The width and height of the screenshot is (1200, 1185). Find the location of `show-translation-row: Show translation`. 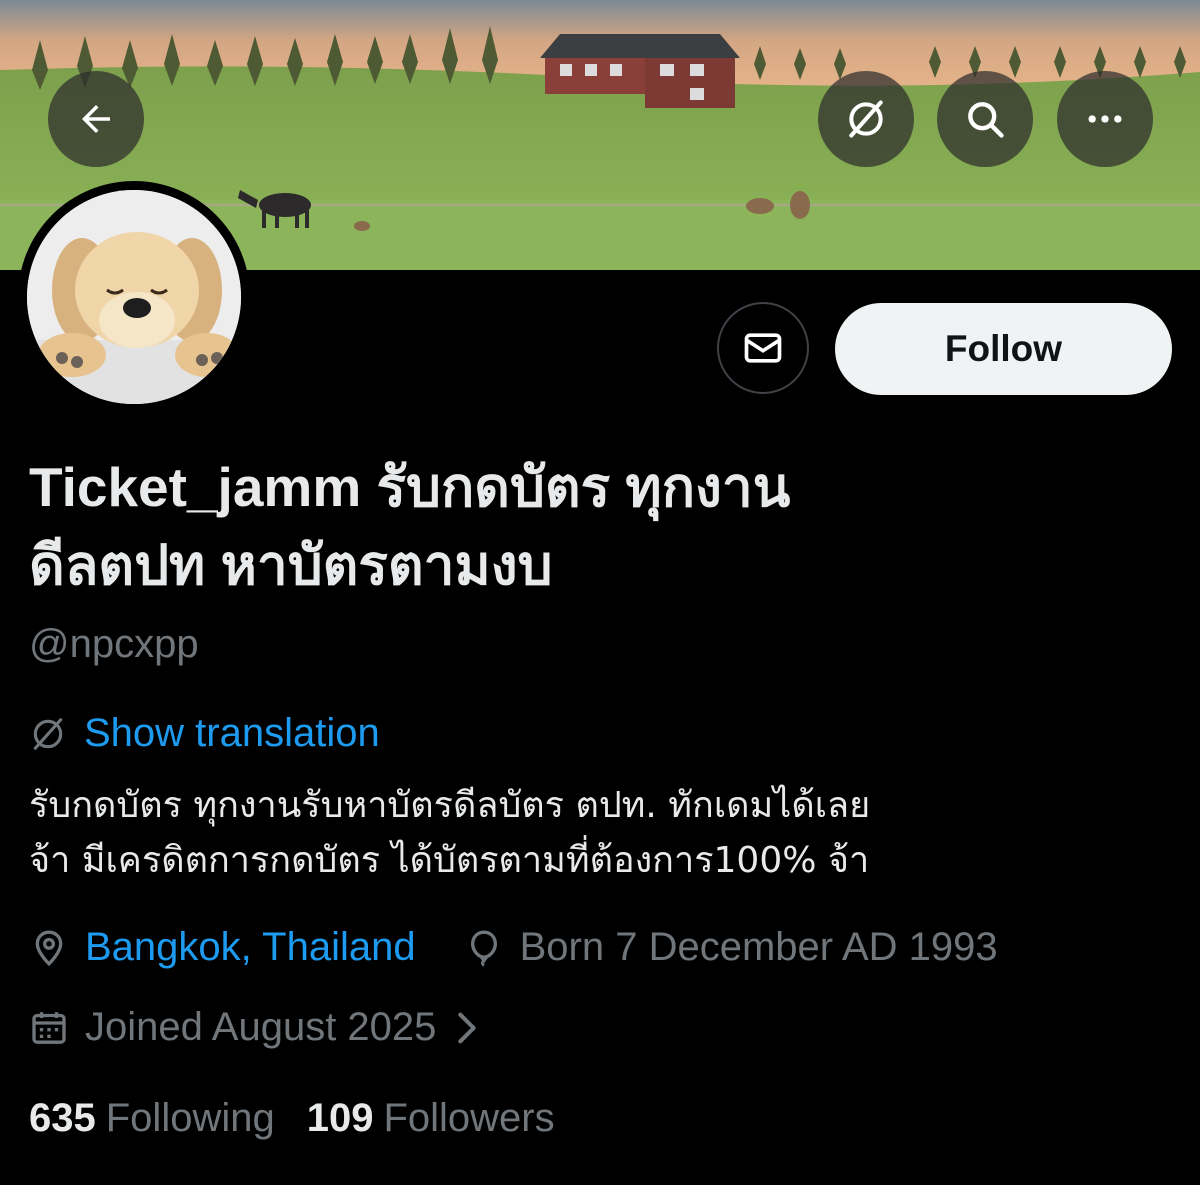

show-translation-row: Show translation is located at coordinates (204, 733).